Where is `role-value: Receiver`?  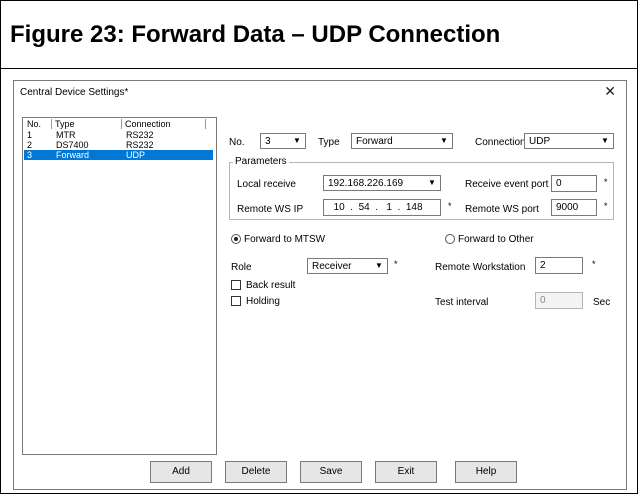 role-value: Receiver is located at coordinates (332, 266).